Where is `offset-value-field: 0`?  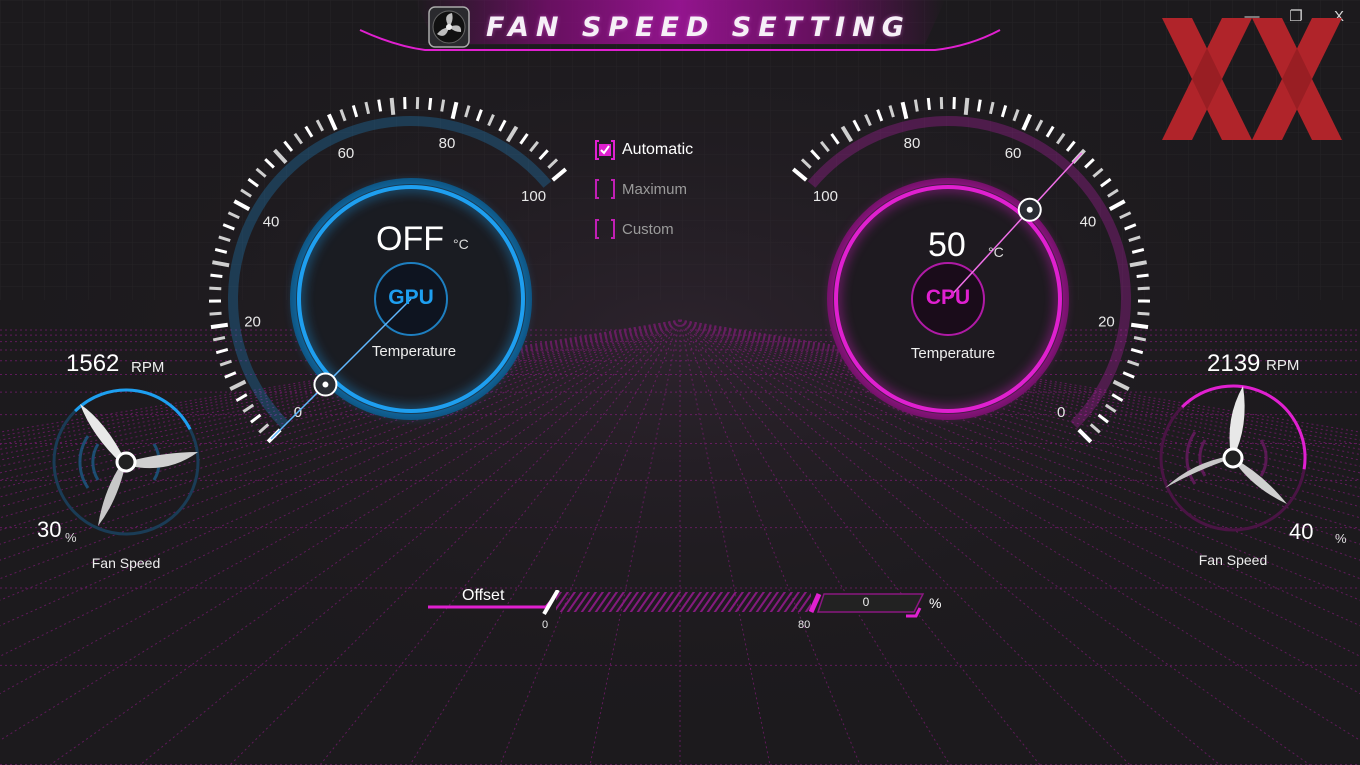 offset-value-field: 0 is located at coordinates (866, 602).